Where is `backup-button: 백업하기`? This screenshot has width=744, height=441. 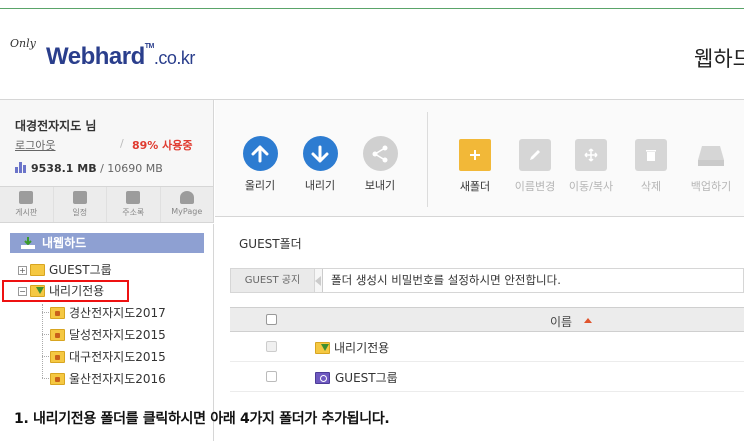 backup-button: 백업하기 is located at coordinates (711, 165).